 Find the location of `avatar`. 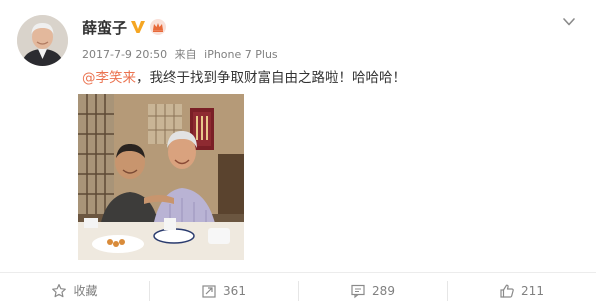

avatar is located at coordinates (42, 40).